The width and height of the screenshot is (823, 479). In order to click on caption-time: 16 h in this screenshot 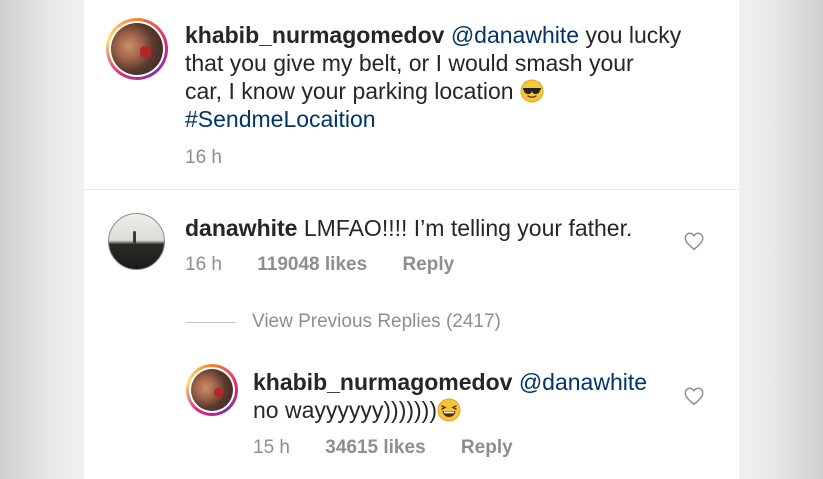, I will do `click(203, 158)`.